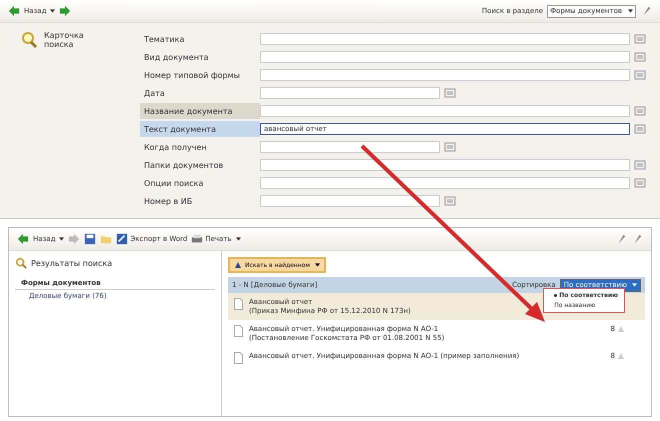 The width and height of the screenshot is (660, 421). I want to click on card-title: Карточка поиска, so click(64, 40).